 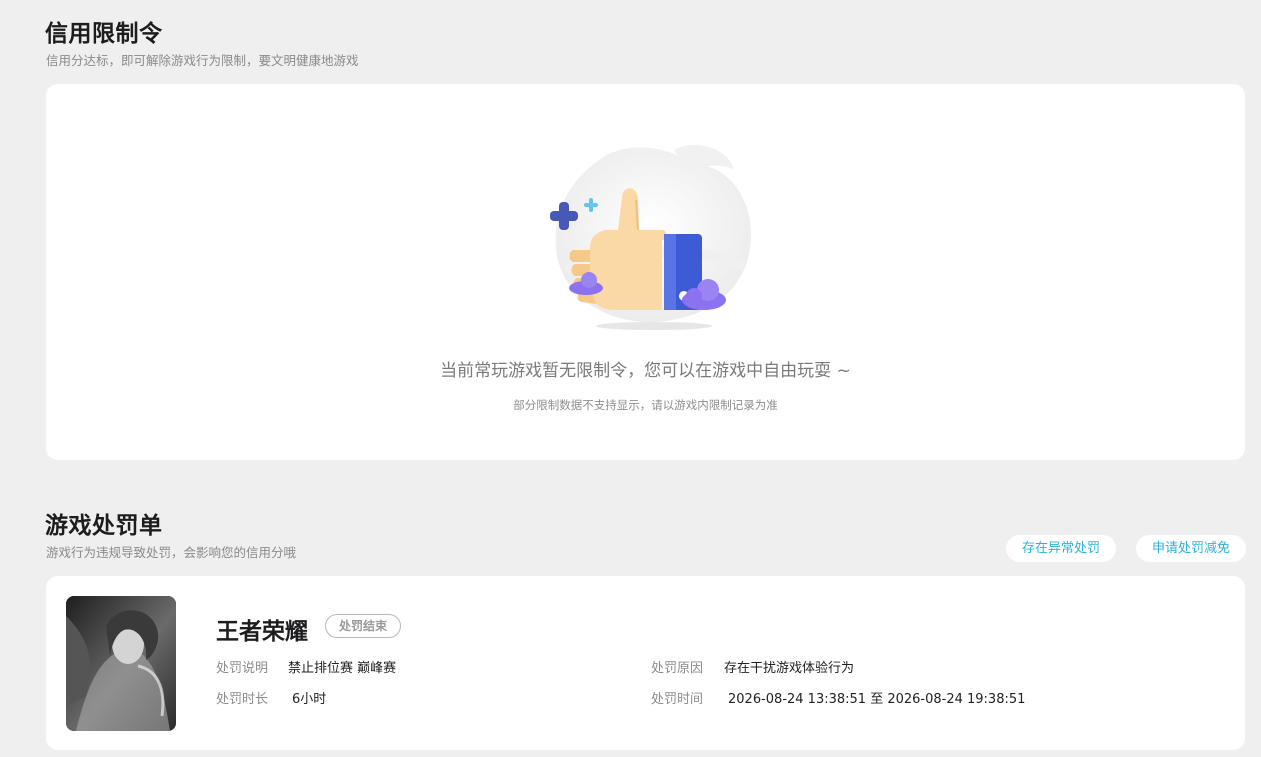 What do you see at coordinates (171, 552) in the screenshot?
I see `punish-section-subtitle: 游戏行为违规导致处罚，会影响您的信用分哦` at bounding box center [171, 552].